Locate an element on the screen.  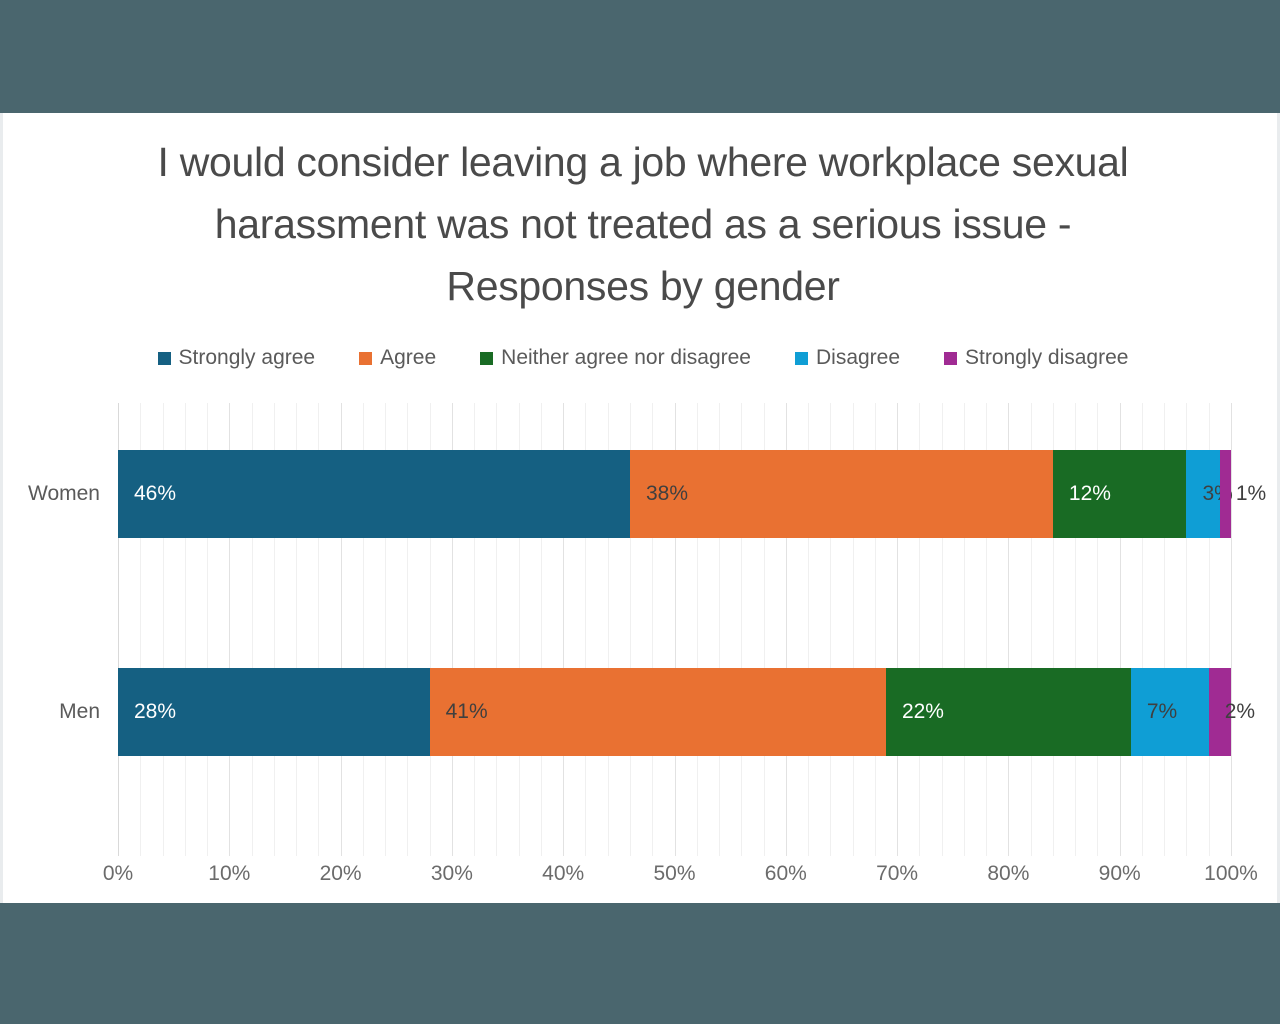
legend-item-label: Neither agree nor disagree is located at coordinates (626, 357).